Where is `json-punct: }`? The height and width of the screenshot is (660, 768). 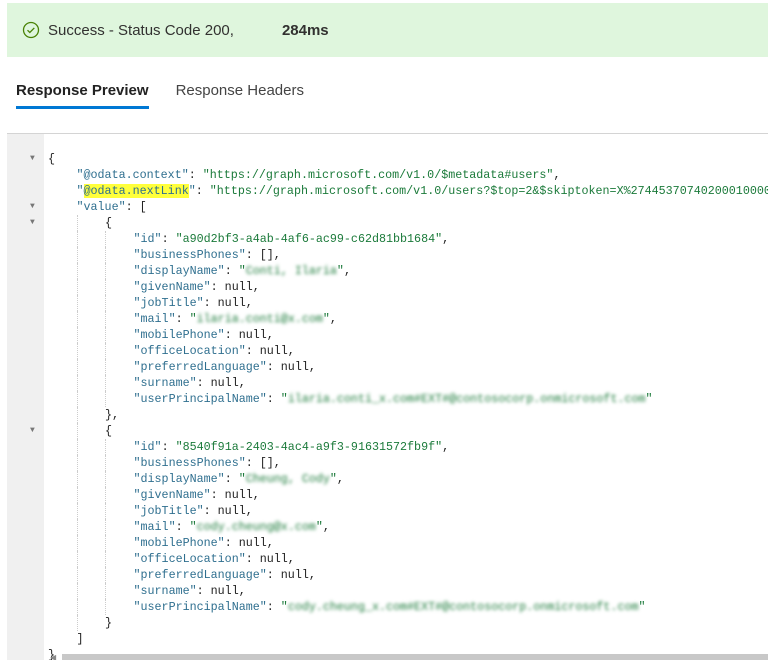 json-punct: } is located at coordinates (109, 623).